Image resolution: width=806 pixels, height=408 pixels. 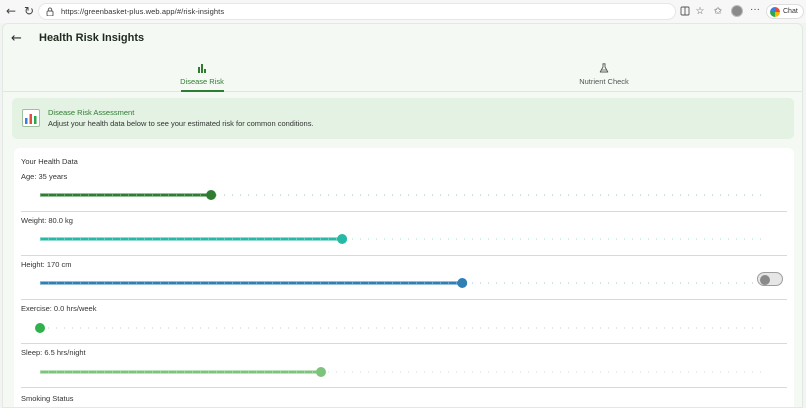 I want to click on banner-title: Disease Risk Assessment, so click(x=91, y=112).